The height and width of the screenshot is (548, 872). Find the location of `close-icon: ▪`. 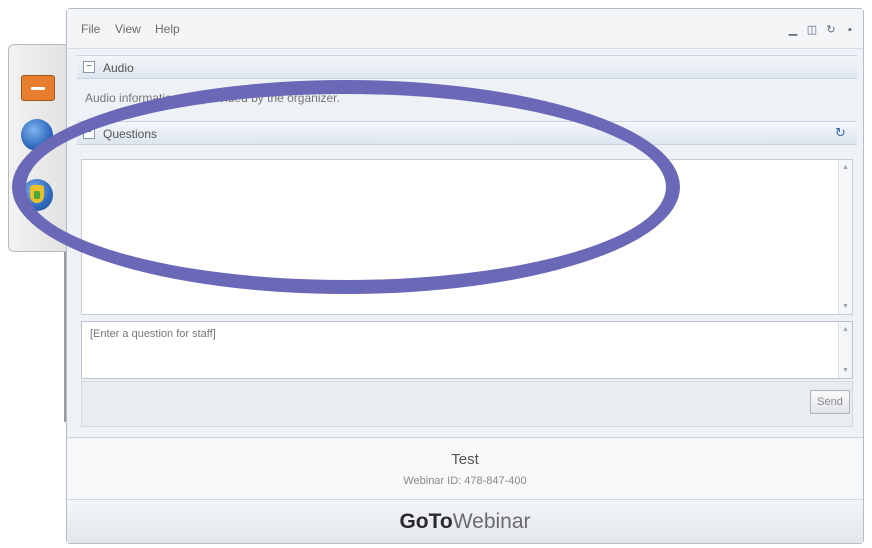

close-icon: ▪ is located at coordinates (850, 30).